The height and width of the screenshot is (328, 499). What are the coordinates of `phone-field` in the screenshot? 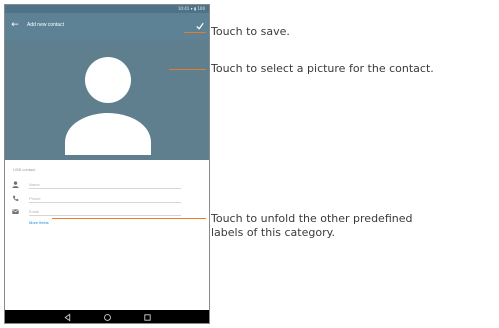 It's located at (105, 198).